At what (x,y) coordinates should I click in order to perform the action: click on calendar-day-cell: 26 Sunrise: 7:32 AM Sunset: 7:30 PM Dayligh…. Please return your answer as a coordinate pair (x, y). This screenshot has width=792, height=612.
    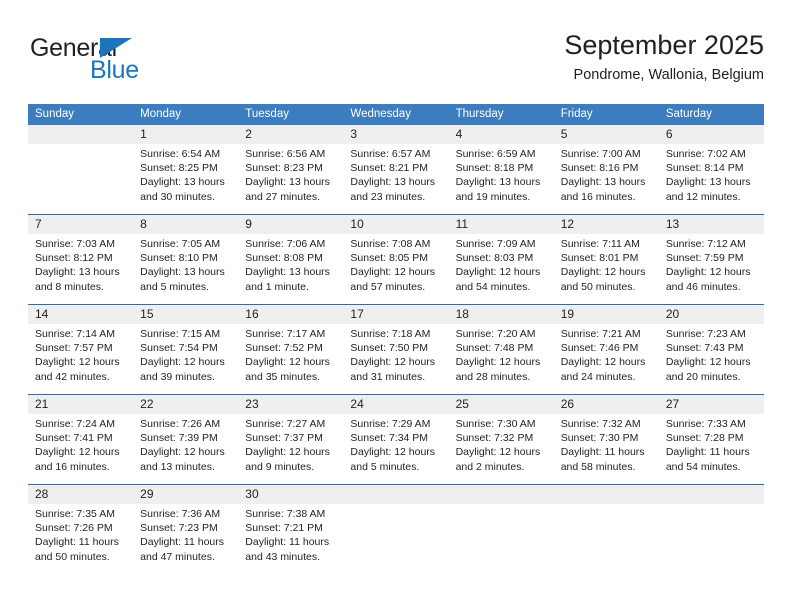
    Looking at the image, I should click on (606, 439).